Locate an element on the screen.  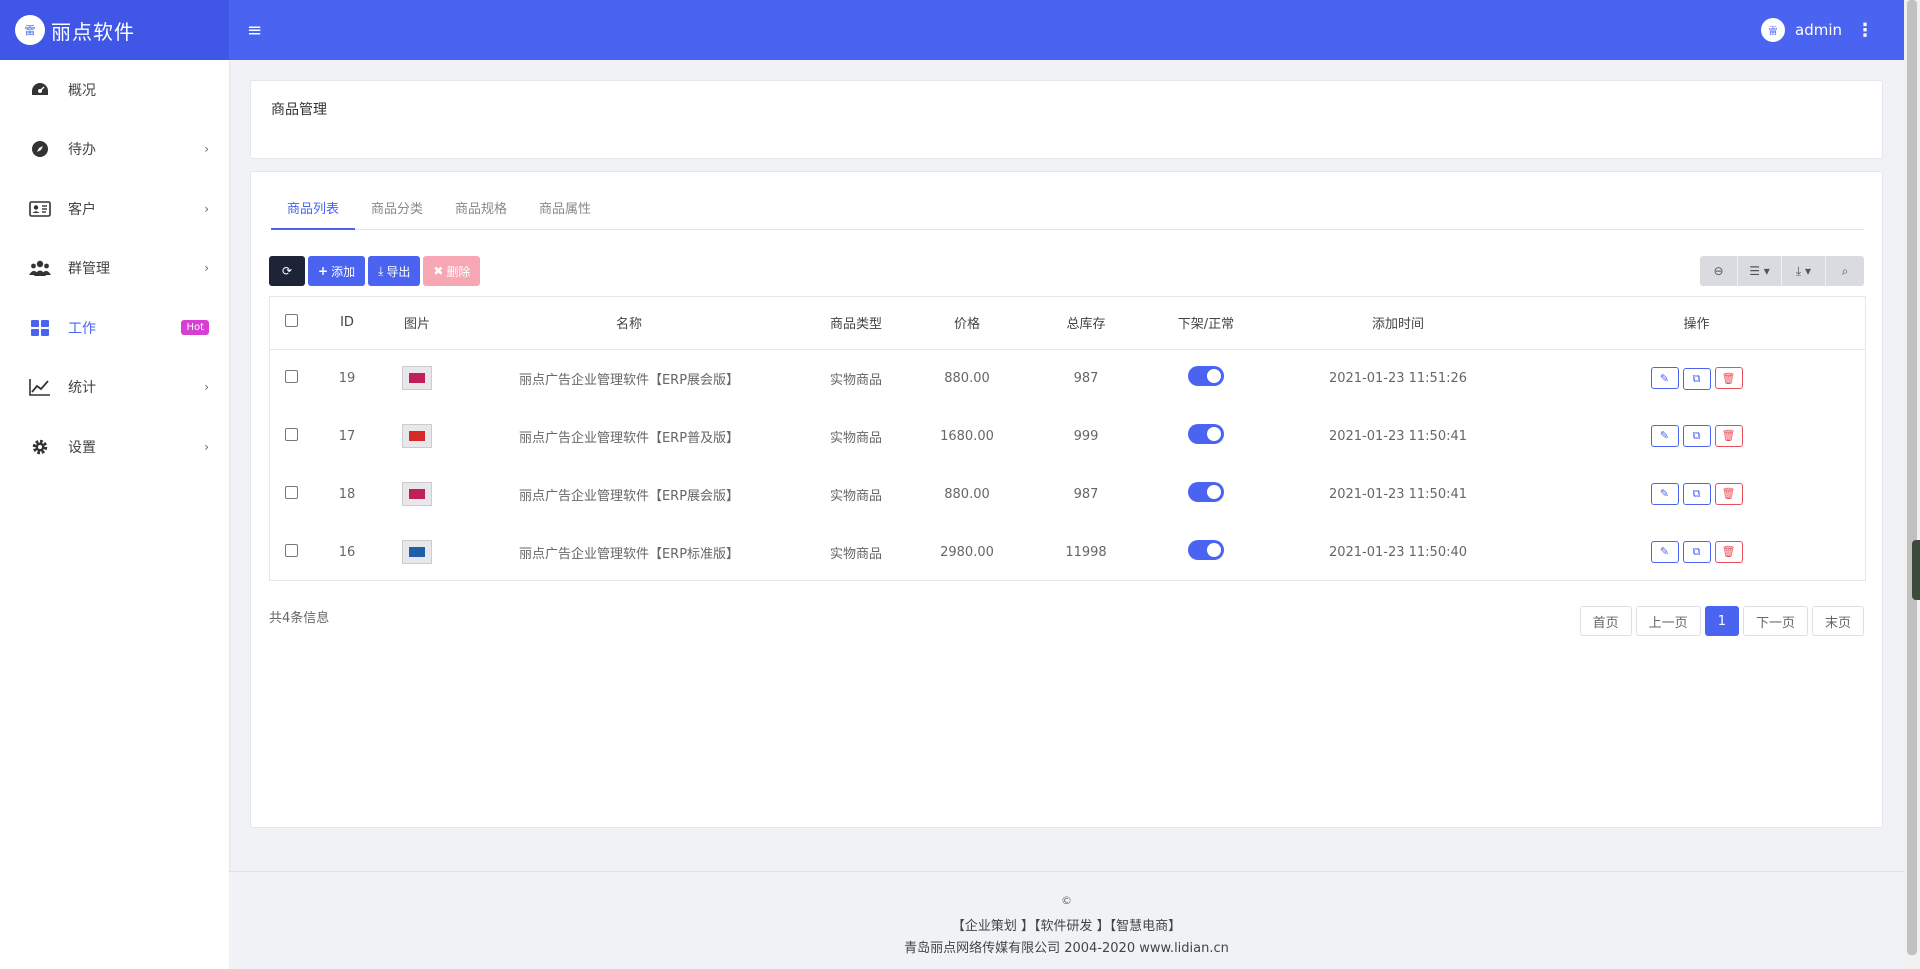
brand-logo: 雷 is located at coordinates (30, 30).